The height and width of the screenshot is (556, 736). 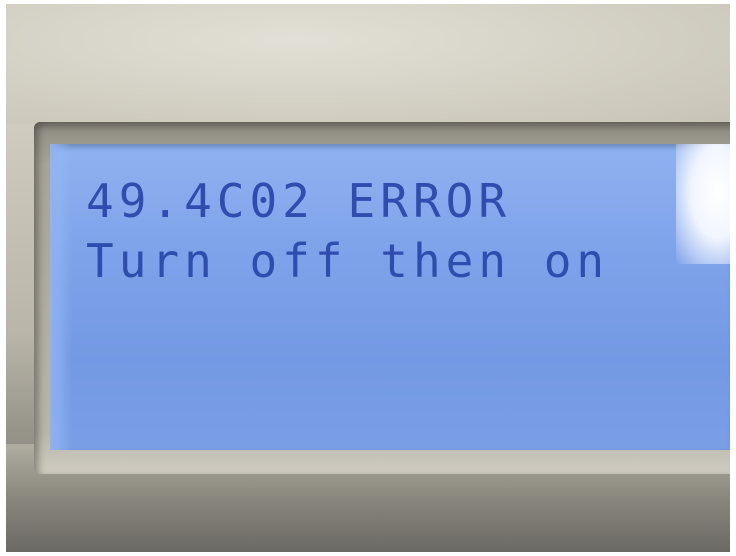 I want to click on error-code-line: 49.4C02 ERROR, so click(x=299, y=201).